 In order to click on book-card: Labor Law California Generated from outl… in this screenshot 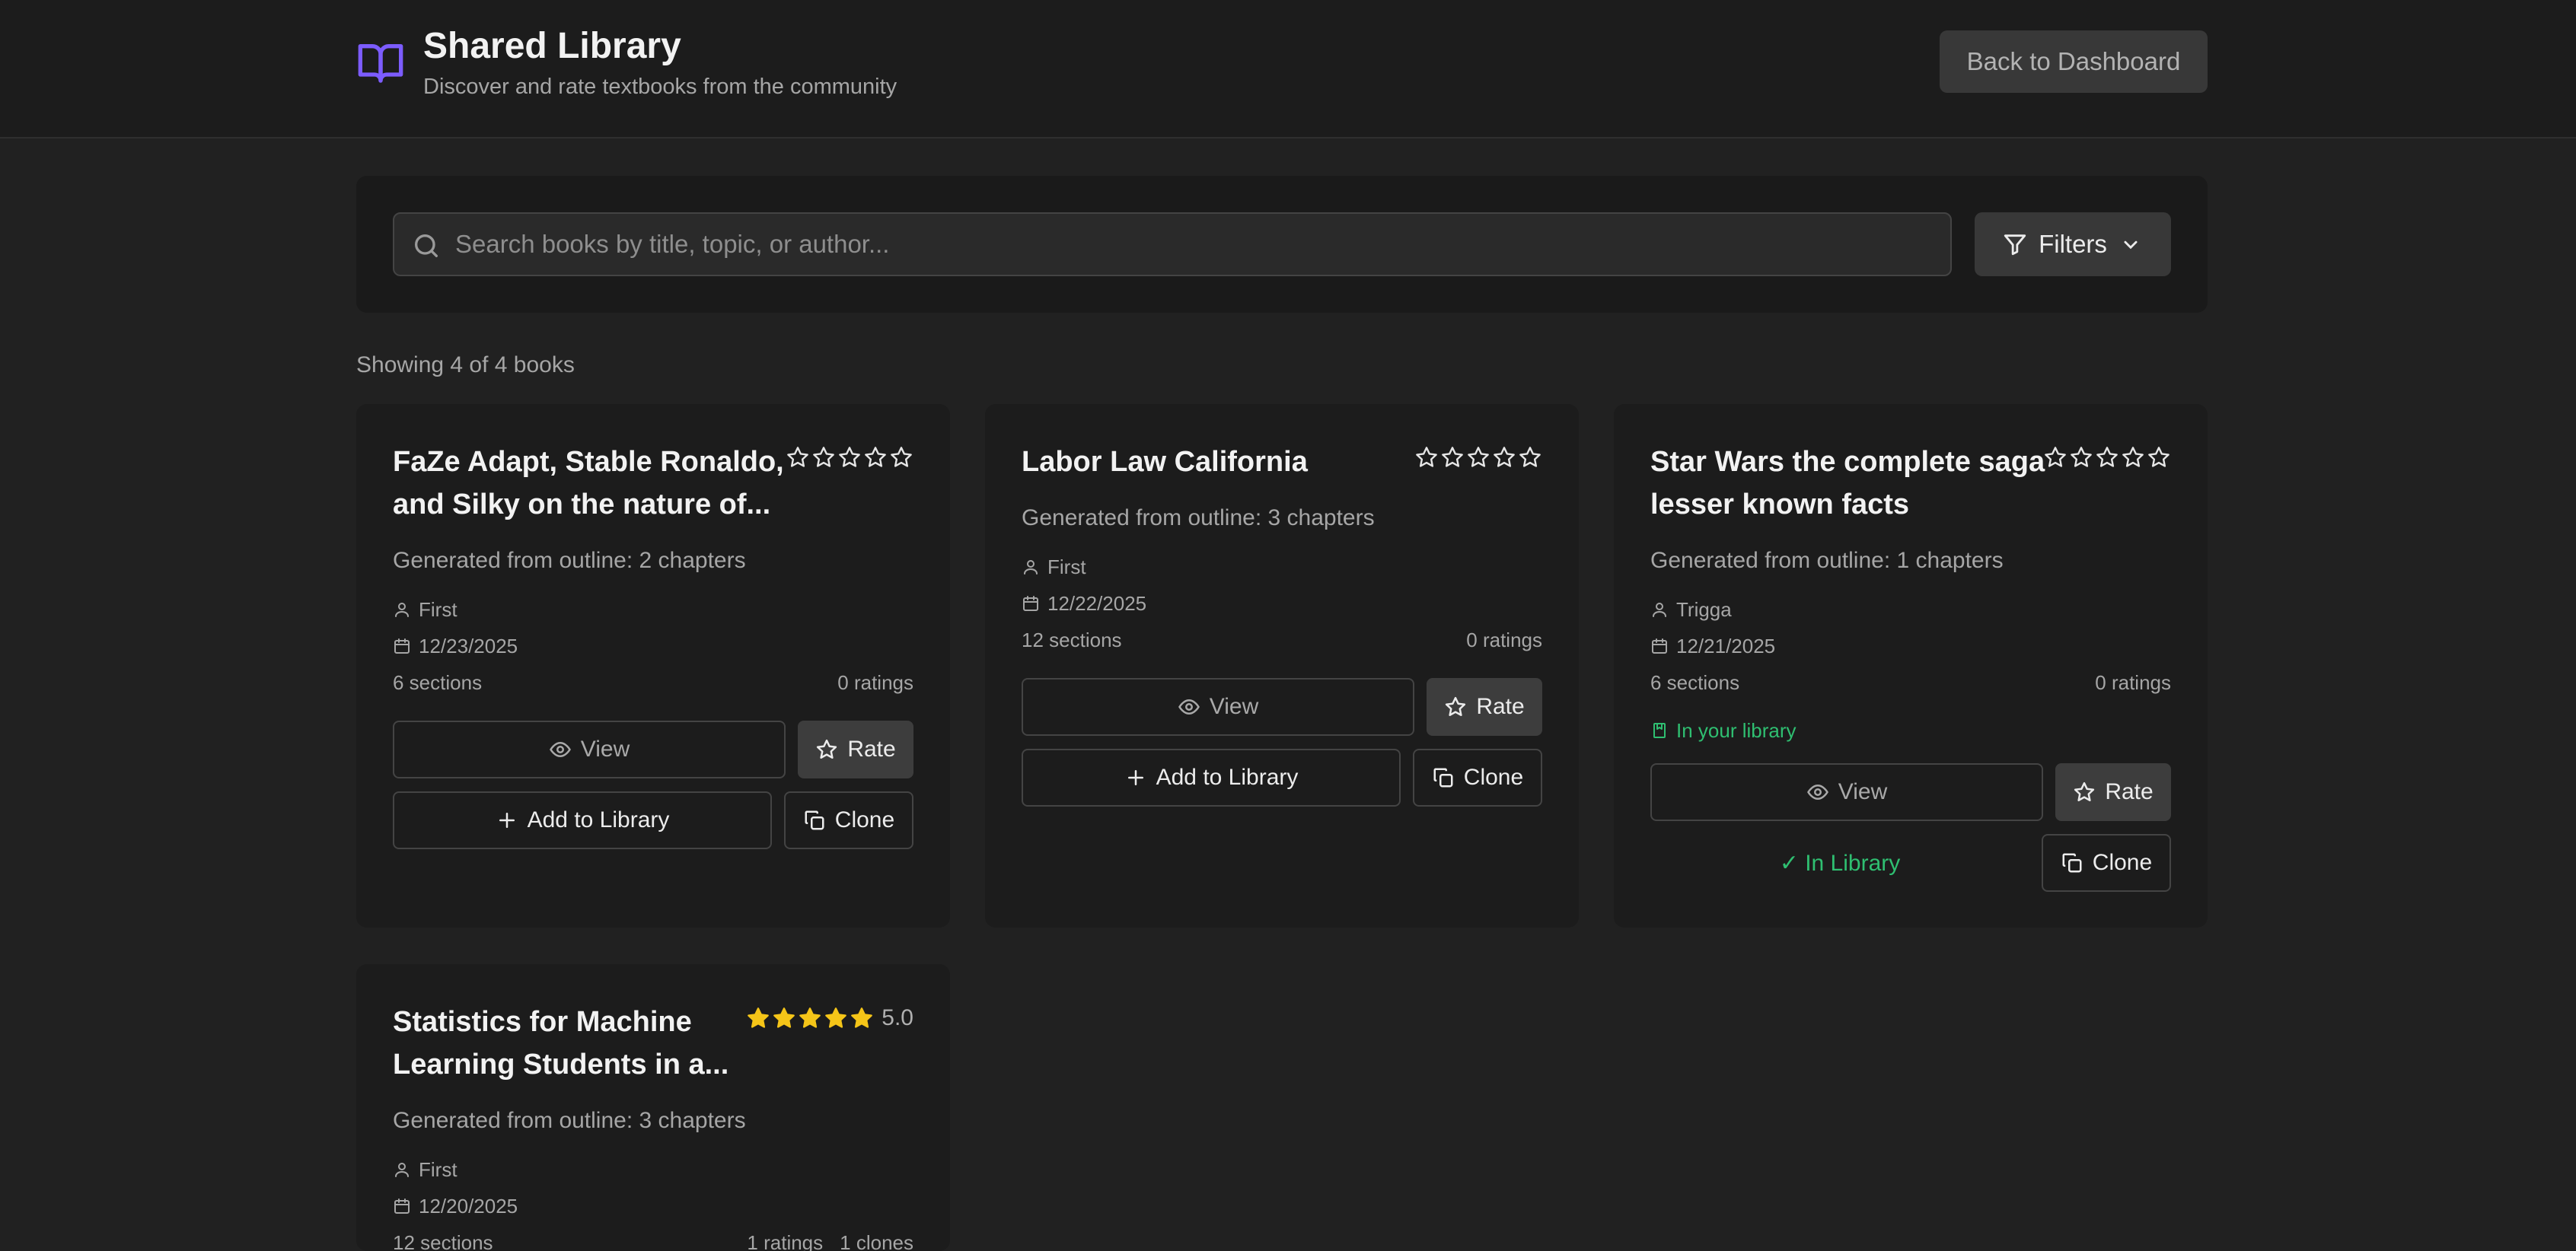, I will do `click(1282, 666)`.